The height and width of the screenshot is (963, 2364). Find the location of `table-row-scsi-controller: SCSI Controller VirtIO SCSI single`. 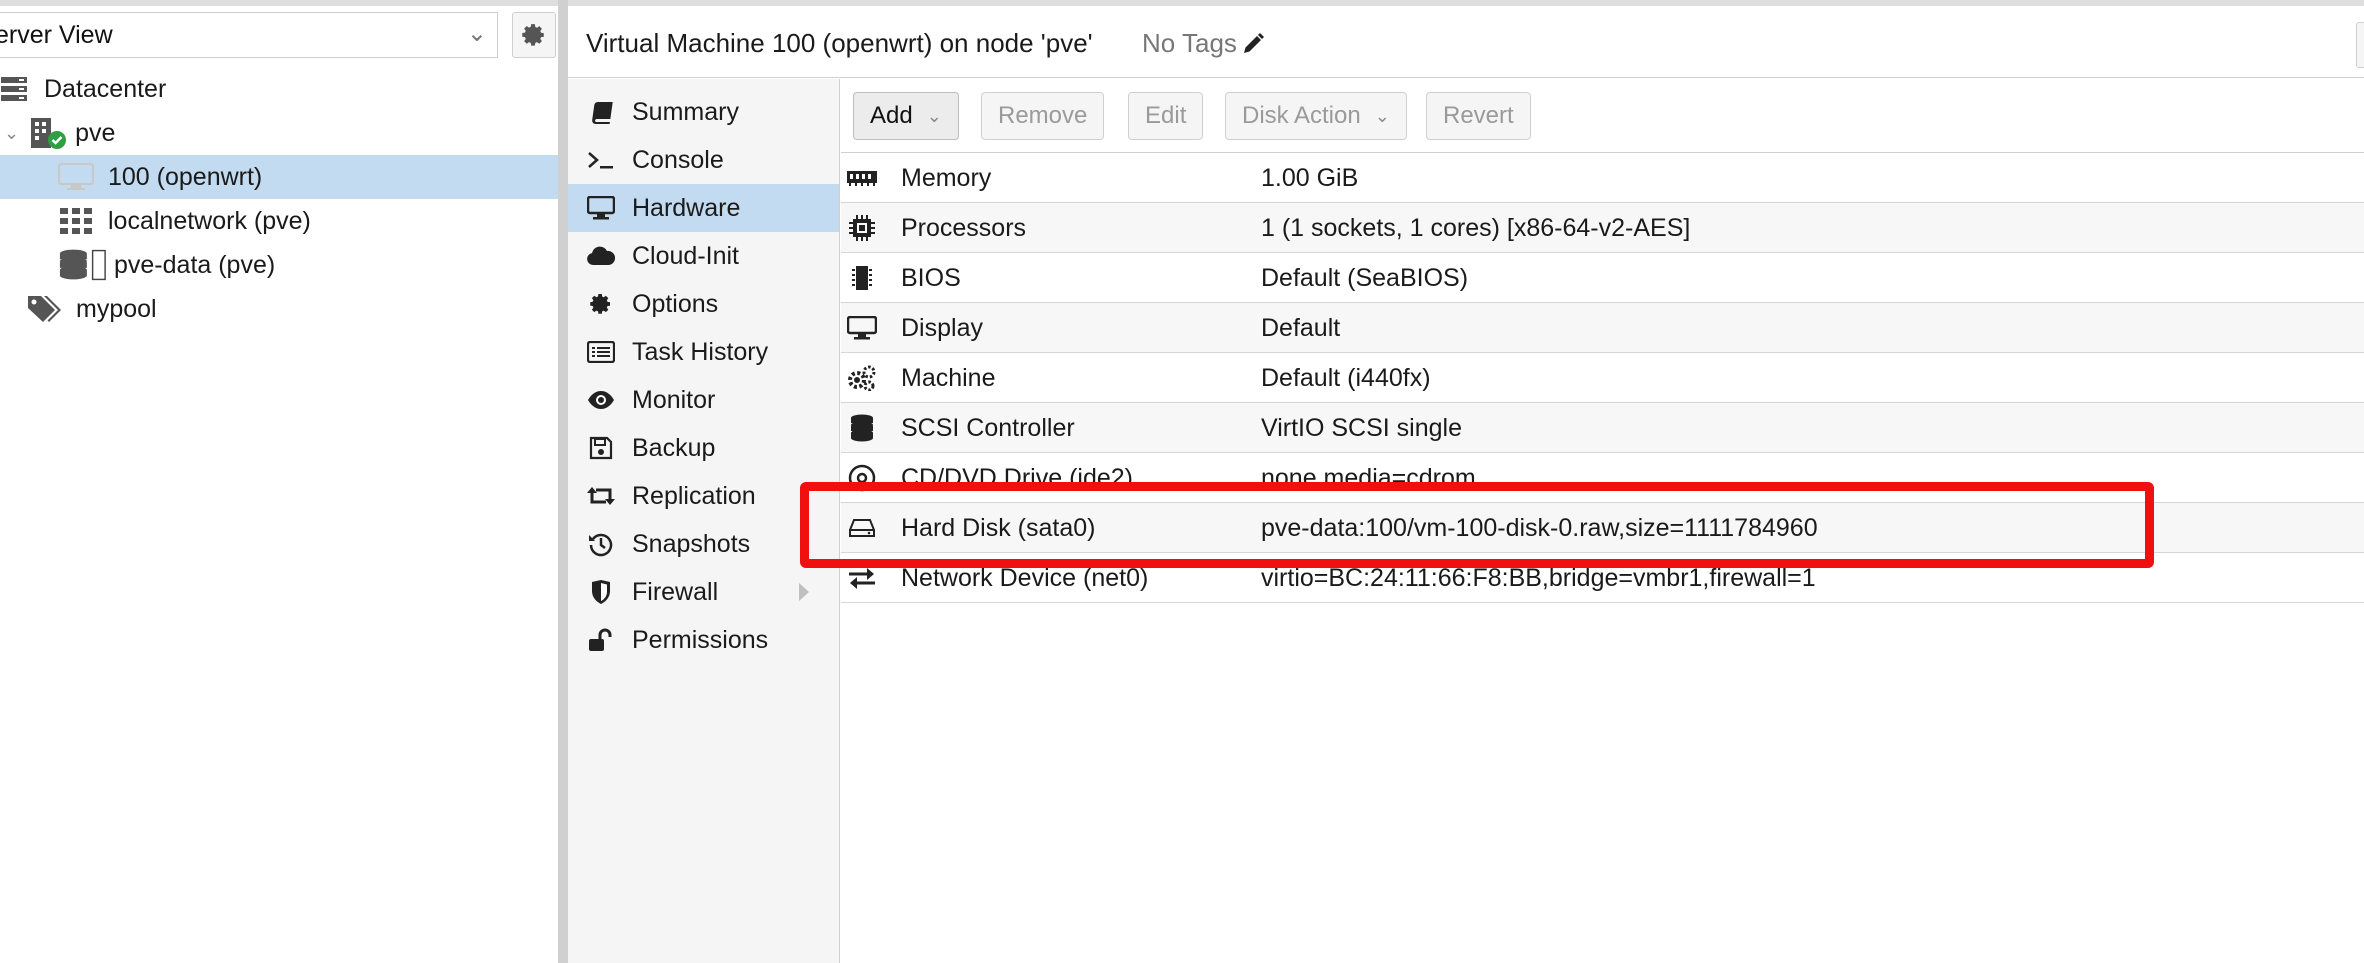

table-row-scsi-controller: SCSI Controller VirtIO SCSI single is located at coordinates (1602, 428).